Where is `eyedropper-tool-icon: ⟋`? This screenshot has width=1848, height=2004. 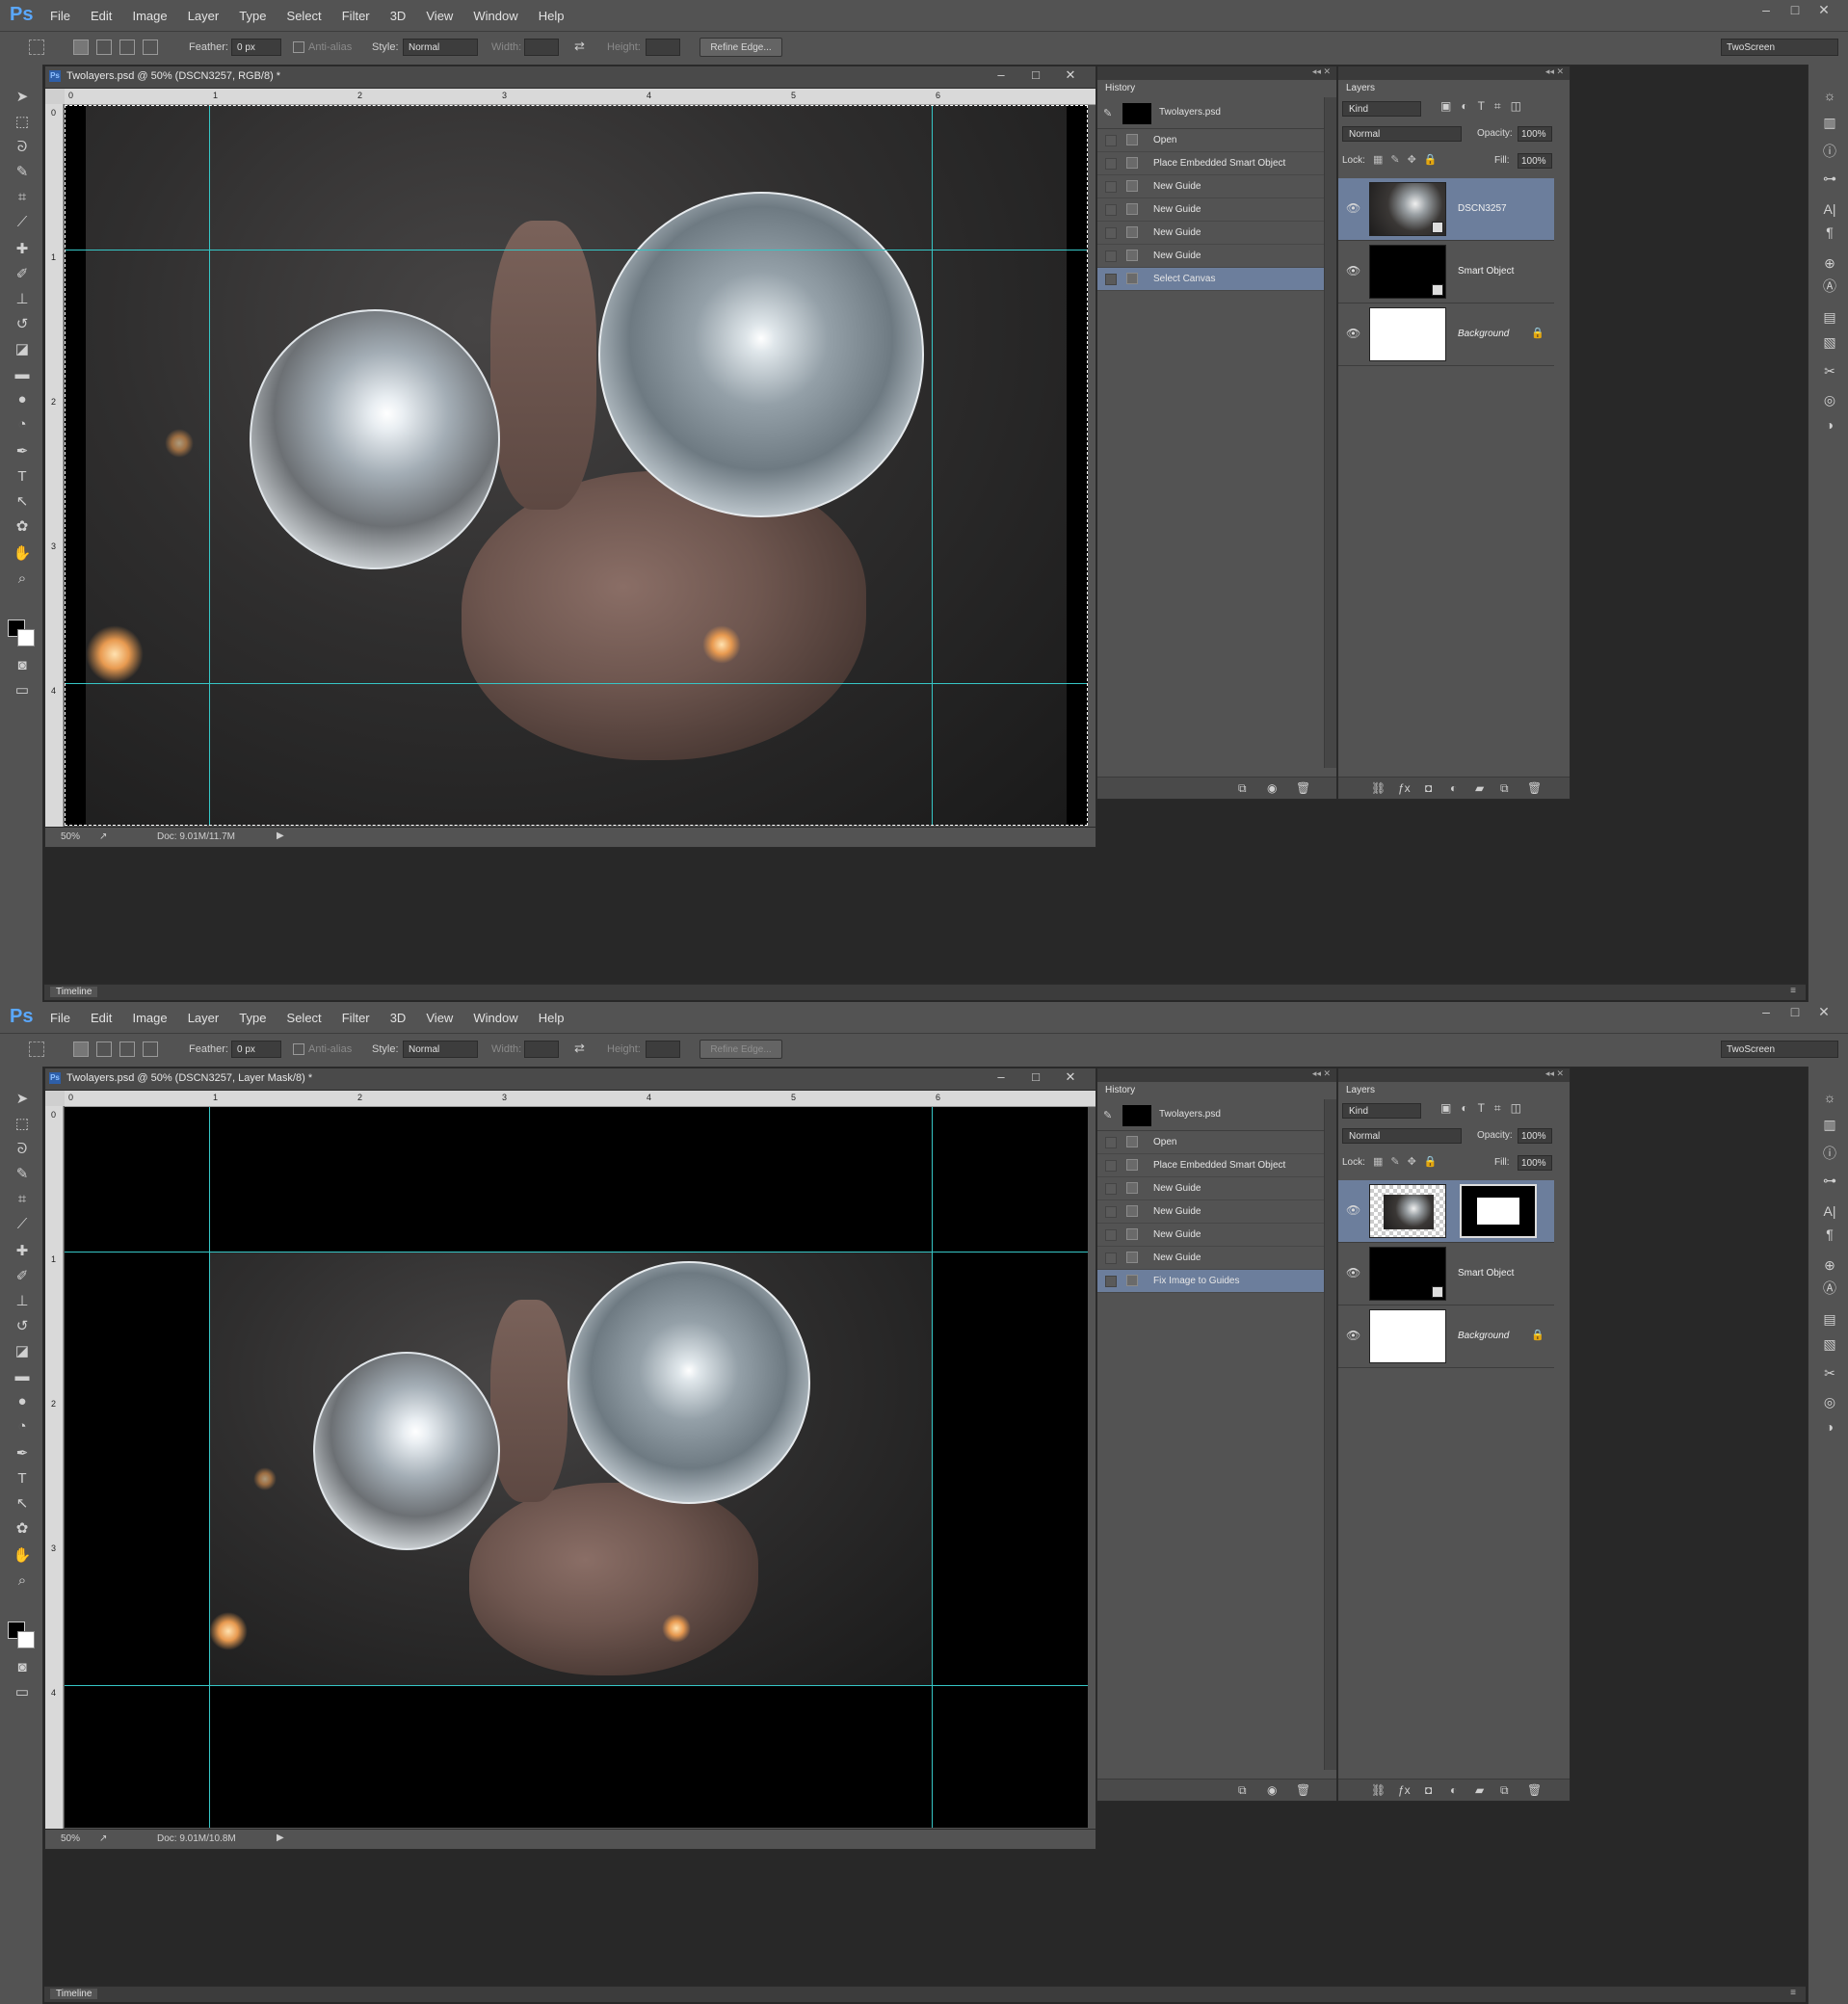 eyedropper-tool-icon: ⟋ is located at coordinates (22, 1224).